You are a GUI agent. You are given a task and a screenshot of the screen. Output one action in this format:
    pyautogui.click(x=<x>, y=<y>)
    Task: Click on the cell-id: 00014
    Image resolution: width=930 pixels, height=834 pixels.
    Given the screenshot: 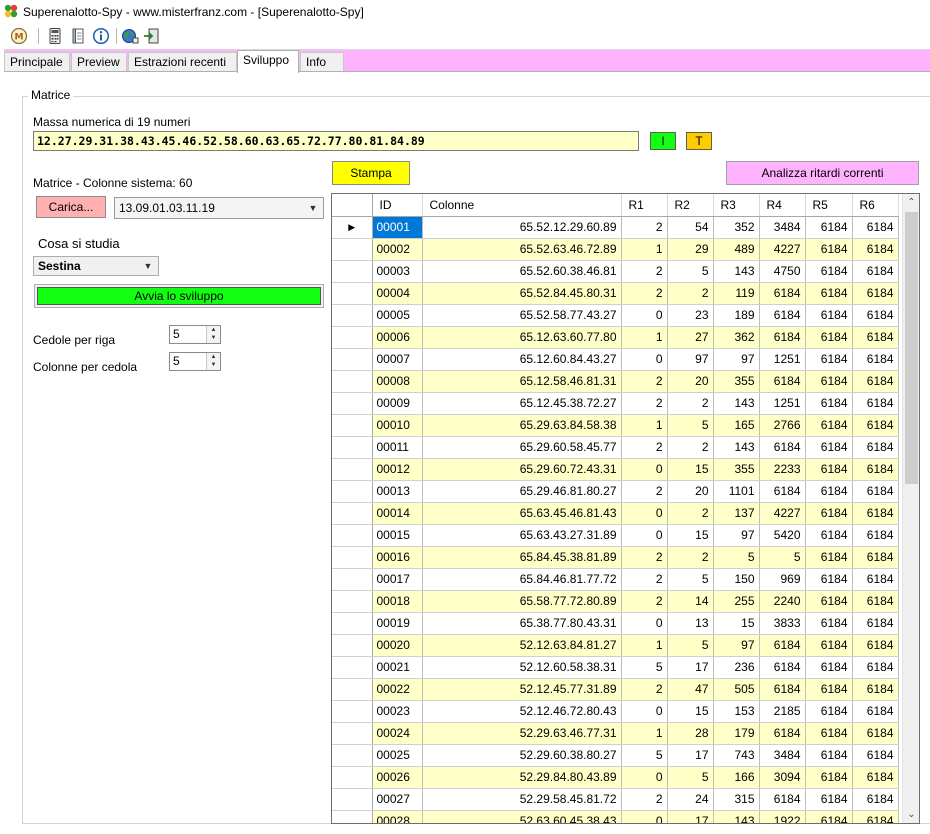 What is the action you would take?
    pyautogui.click(x=397, y=513)
    